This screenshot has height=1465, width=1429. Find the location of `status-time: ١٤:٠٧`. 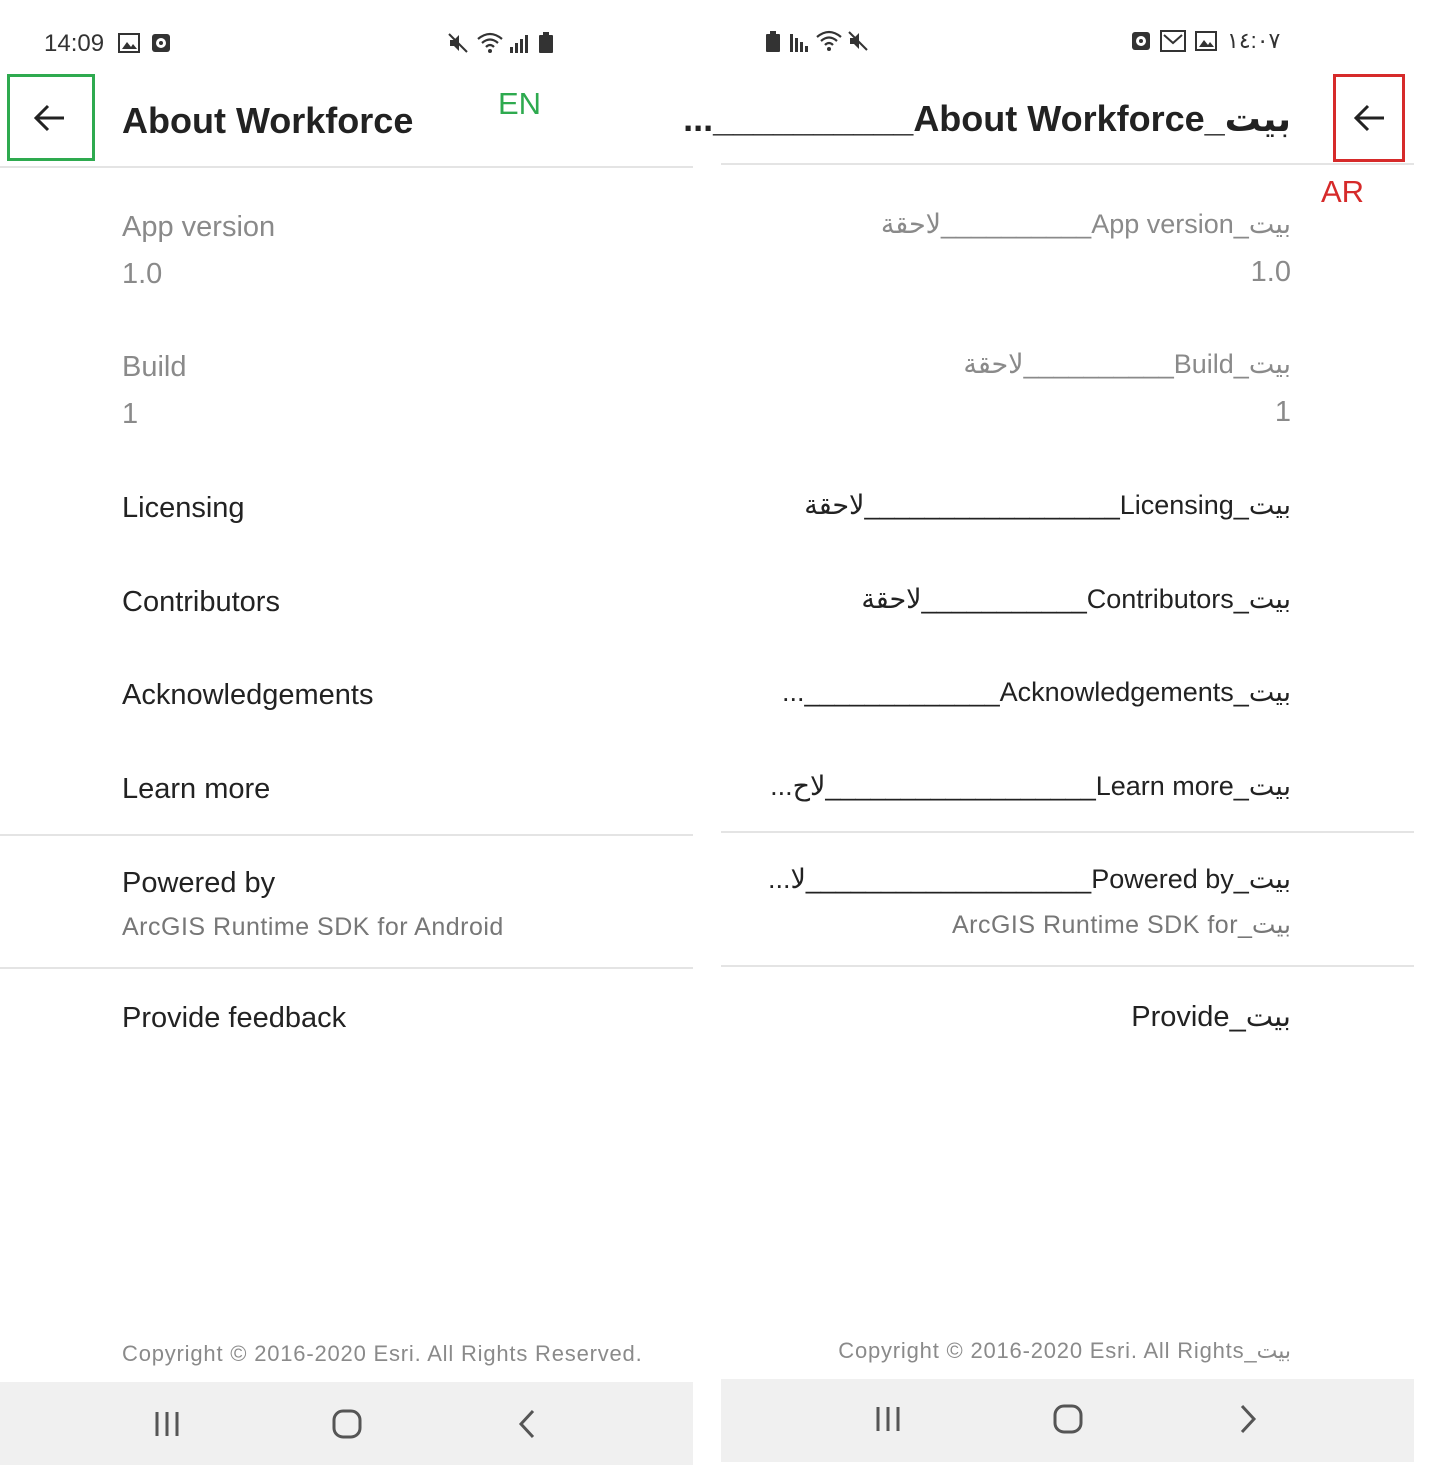

status-time: ١٤:٠٧ is located at coordinates (1254, 40).